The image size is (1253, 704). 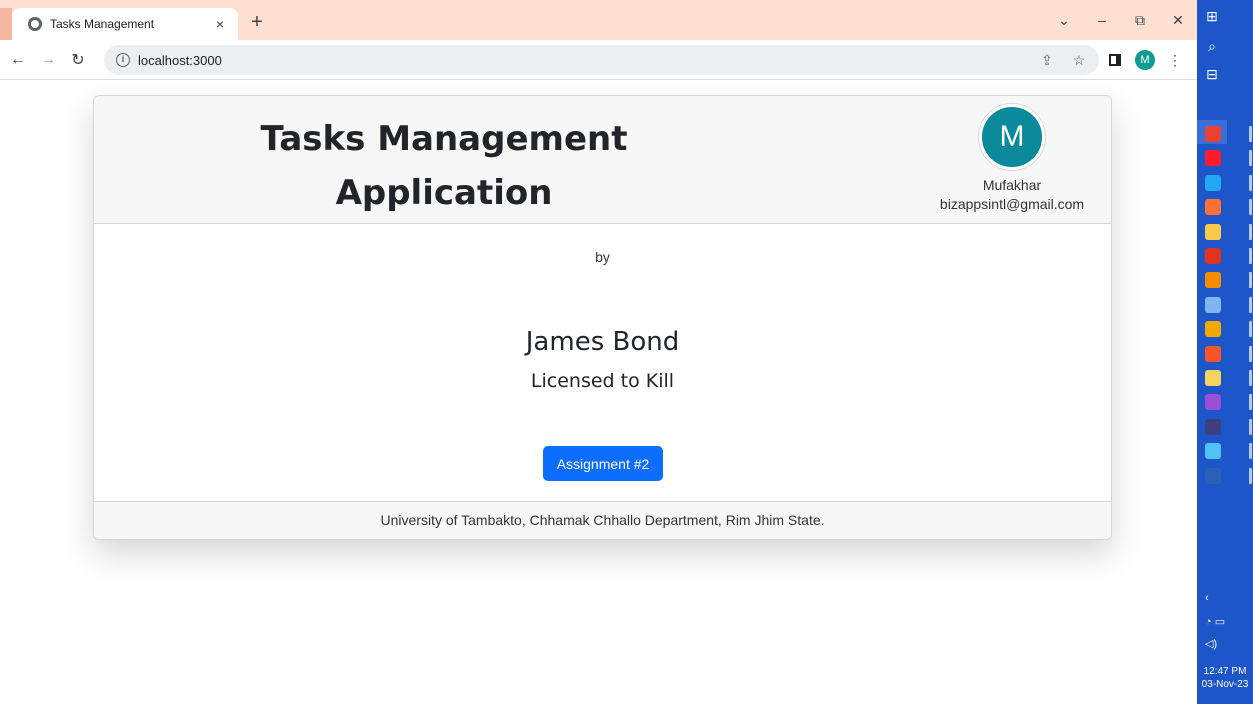 What do you see at coordinates (1225, 621) in the screenshot?
I see `wifi-battery-icon: ◔ ▭` at bounding box center [1225, 621].